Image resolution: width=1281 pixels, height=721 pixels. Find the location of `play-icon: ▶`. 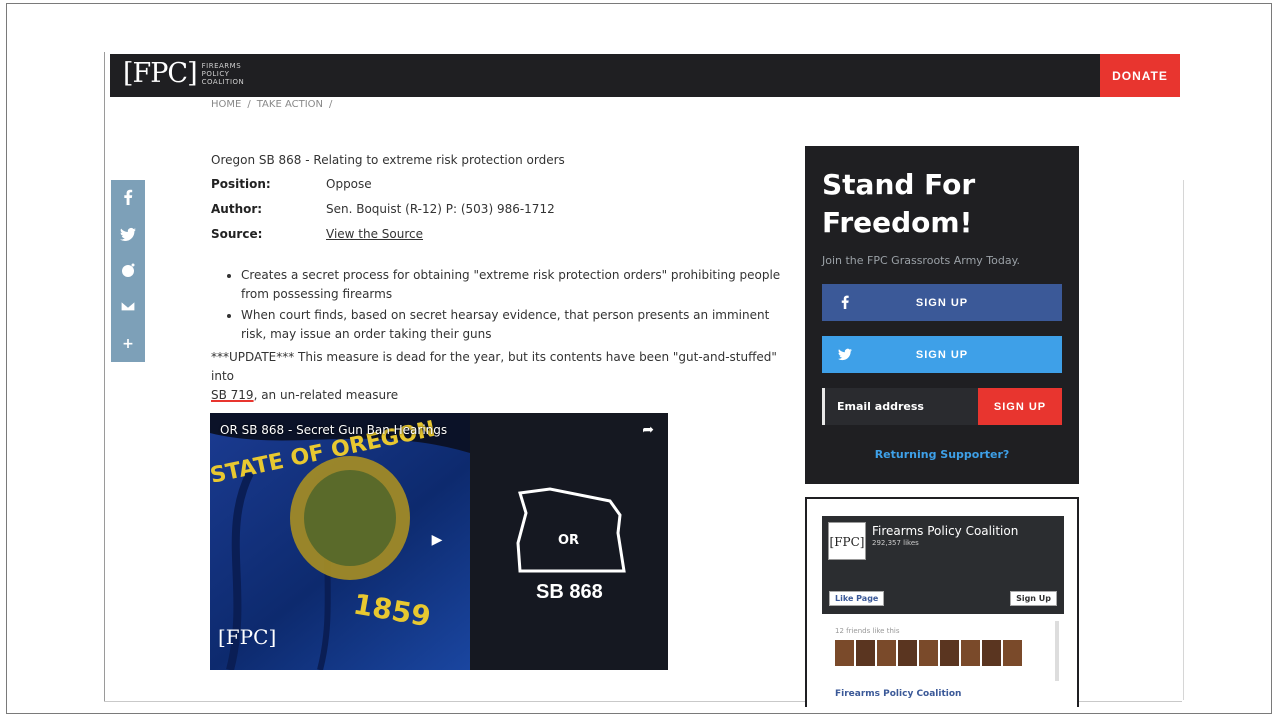

play-icon: ▶ is located at coordinates (437, 540).